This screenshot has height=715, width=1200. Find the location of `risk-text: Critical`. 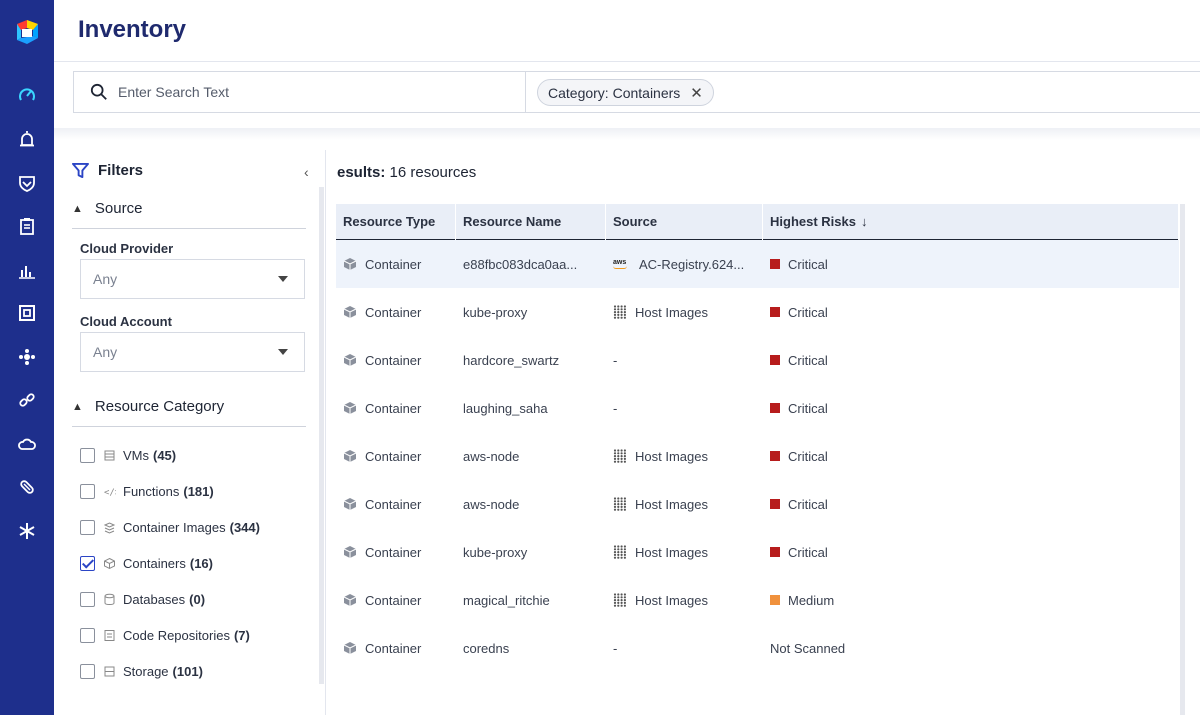

risk-text: Critical is located at coordinates (808, 456).